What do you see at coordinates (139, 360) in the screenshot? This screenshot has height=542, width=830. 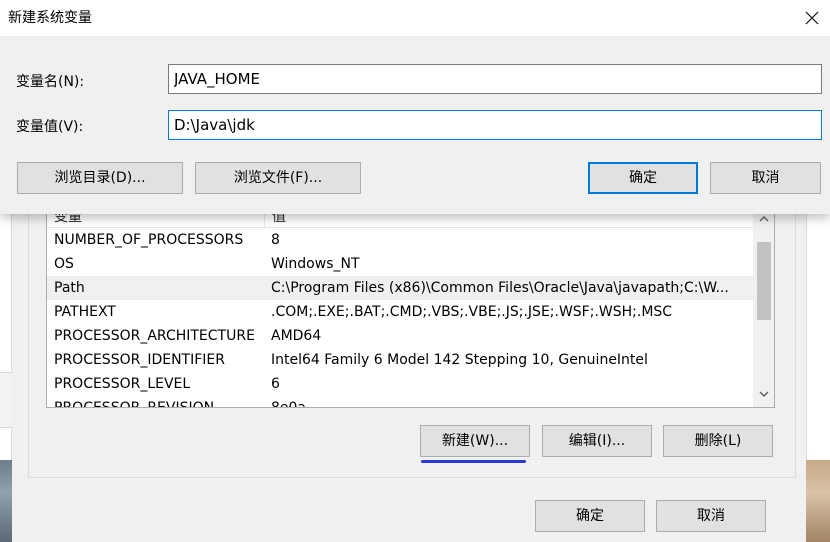 I see `variable-name: PROCESSOR_IDENTIFIER` at bounding box center [139, 360].